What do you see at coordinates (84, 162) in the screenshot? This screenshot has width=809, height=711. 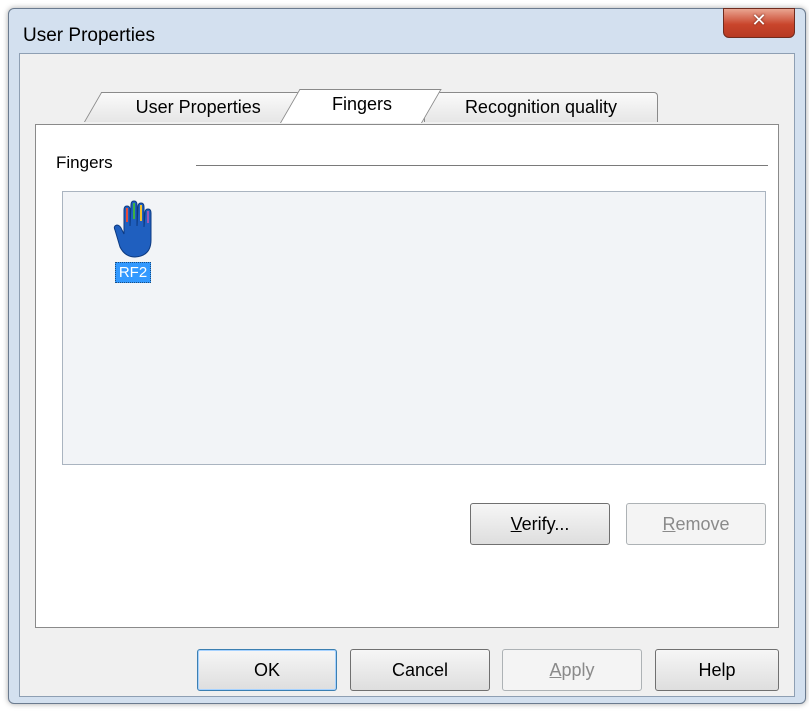 I see `fingers-group-label: Fingers` at bounding box center [84, 162].